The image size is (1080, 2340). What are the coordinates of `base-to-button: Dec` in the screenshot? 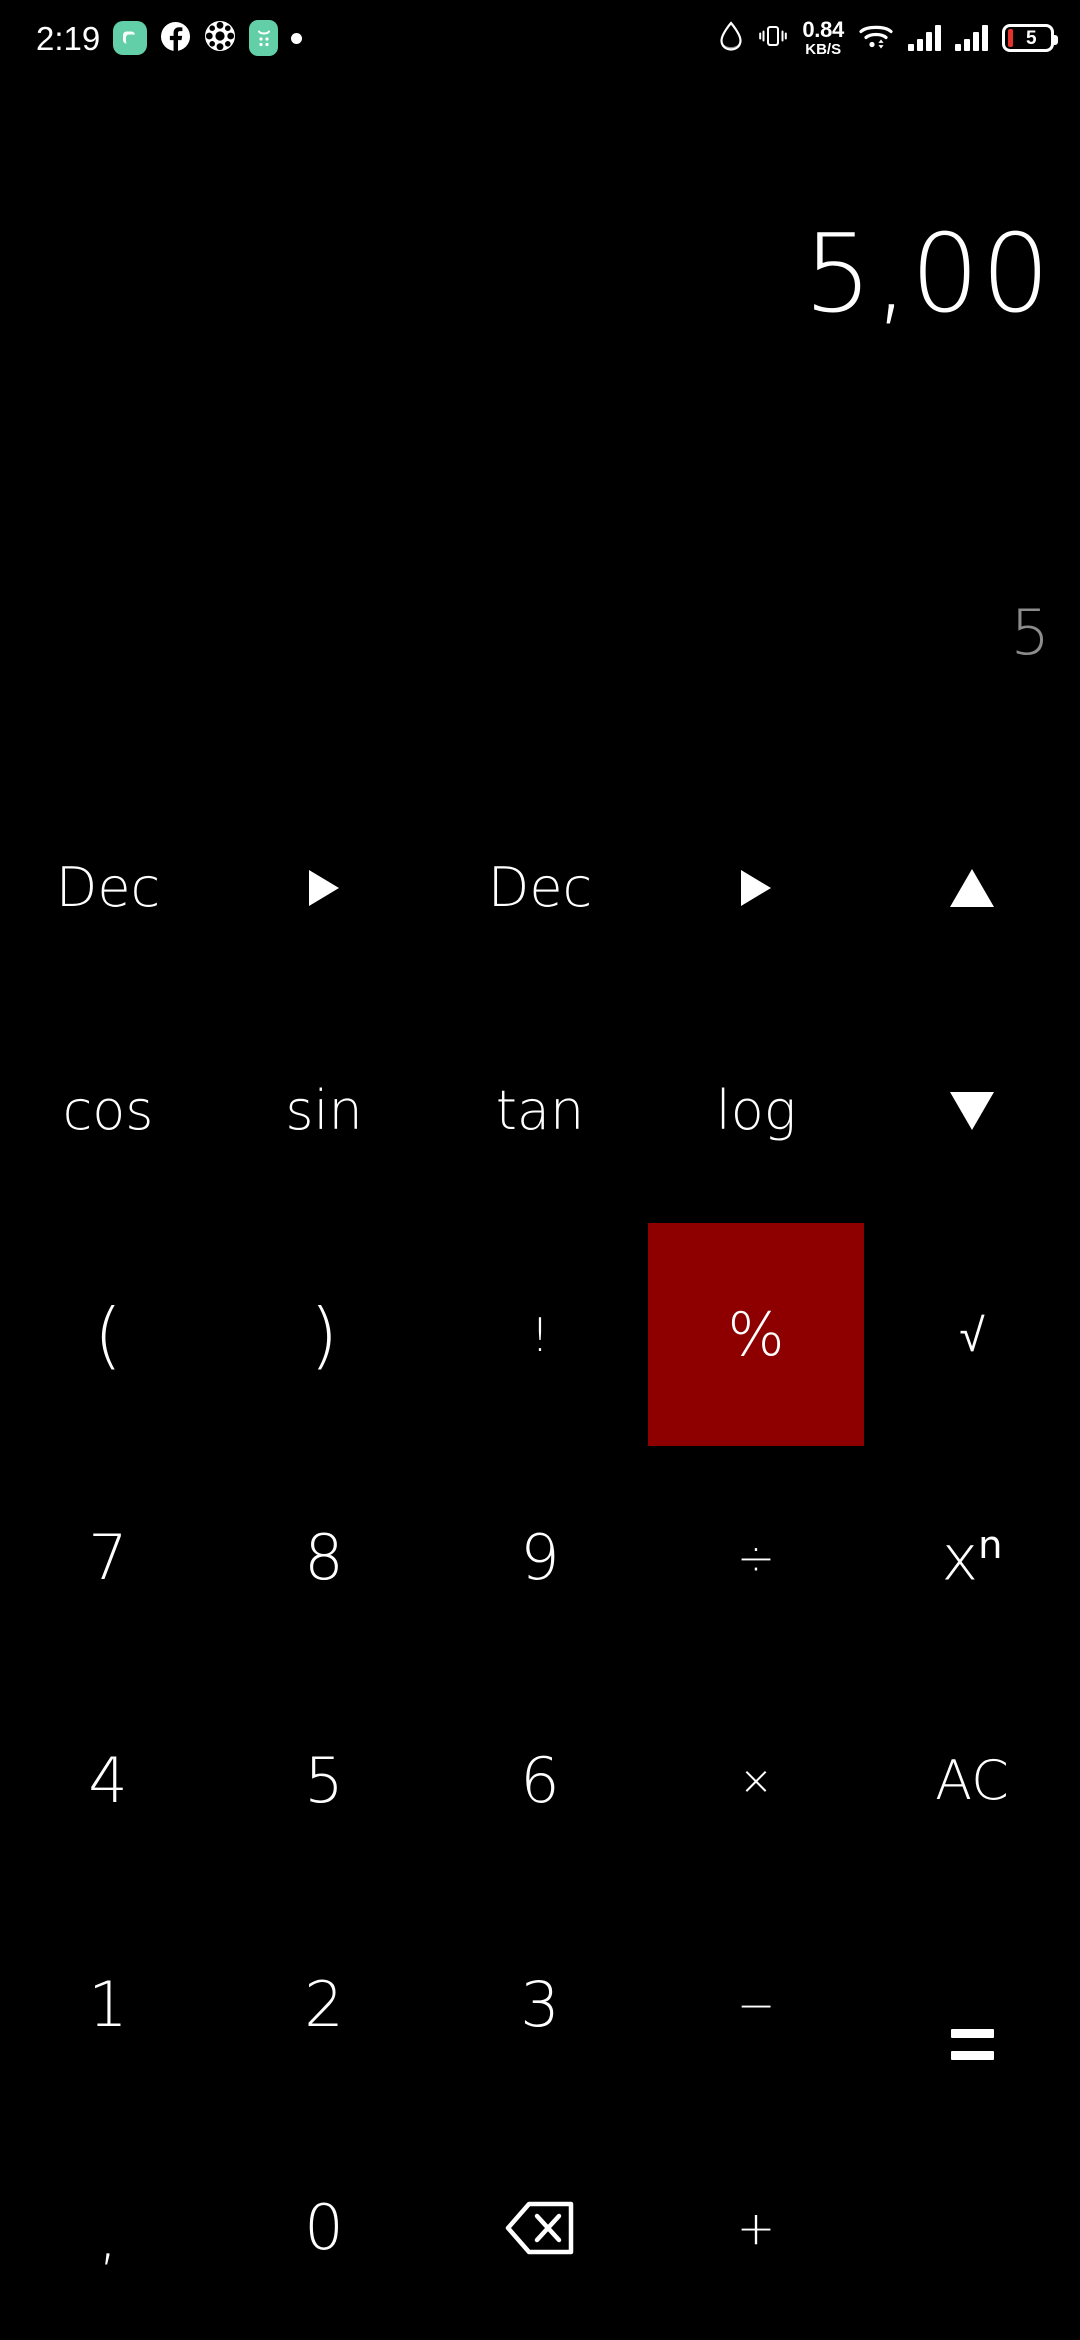 It's located at (540, 887).